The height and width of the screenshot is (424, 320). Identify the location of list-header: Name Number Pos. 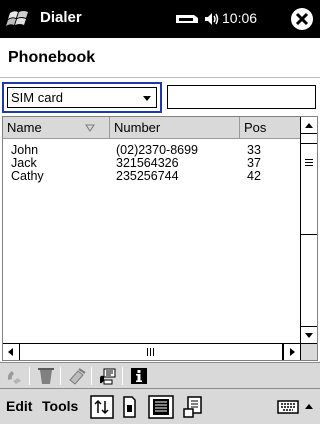
(151, 128).